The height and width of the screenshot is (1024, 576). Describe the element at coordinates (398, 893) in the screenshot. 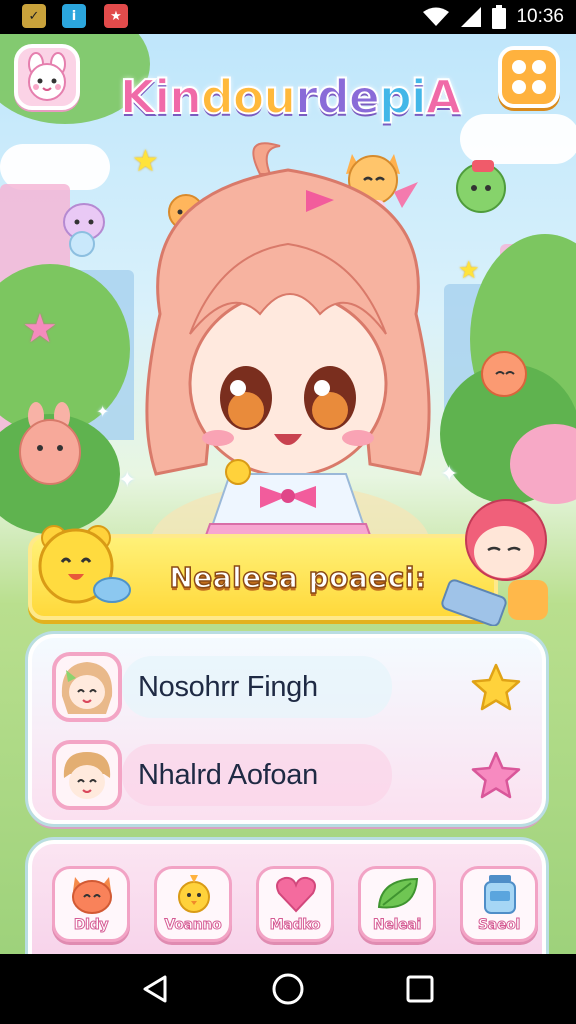

I see `leaf-icon` at that location.